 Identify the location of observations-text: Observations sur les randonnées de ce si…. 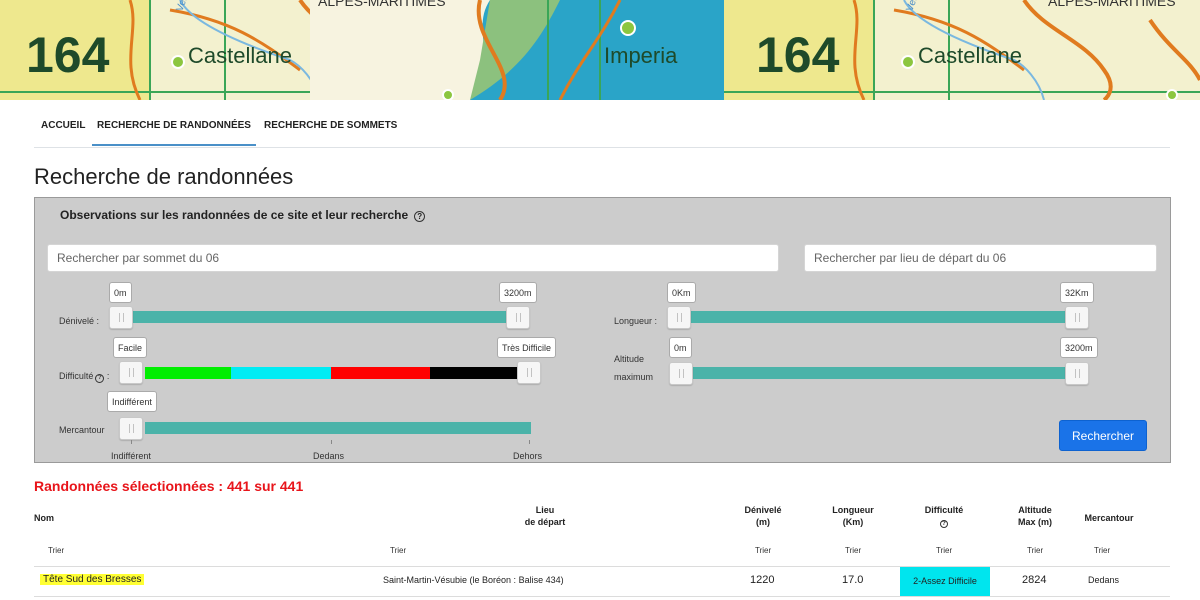
(234, 215).